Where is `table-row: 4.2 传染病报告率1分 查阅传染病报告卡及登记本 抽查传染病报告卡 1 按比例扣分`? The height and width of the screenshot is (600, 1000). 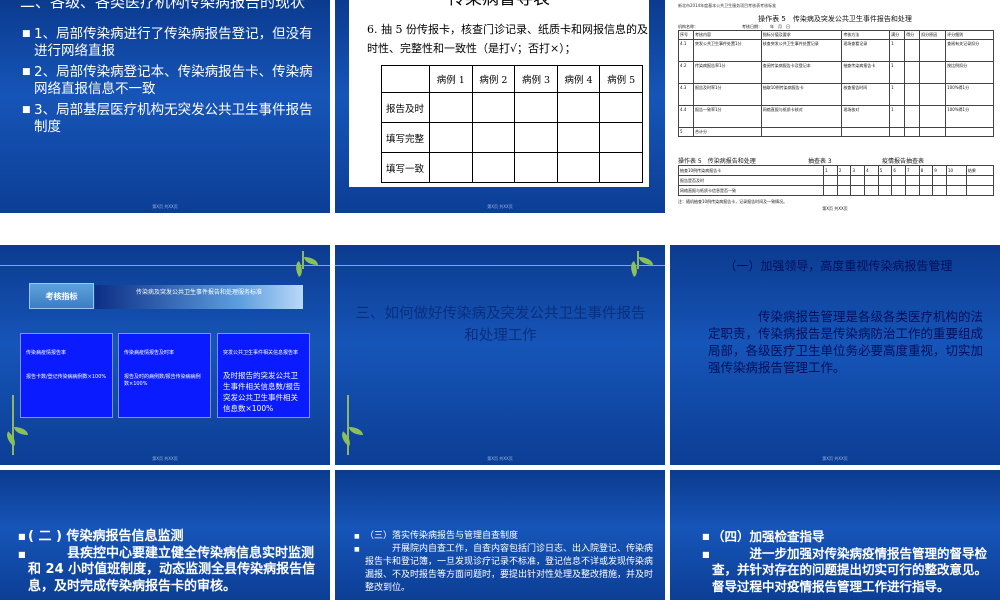
table-row: 4.2 传染病报告率1分 查阅传染病报告卡及登记本 抽查传染病报告卡 1 按比例扣分 is located at coordinates (835, 72).